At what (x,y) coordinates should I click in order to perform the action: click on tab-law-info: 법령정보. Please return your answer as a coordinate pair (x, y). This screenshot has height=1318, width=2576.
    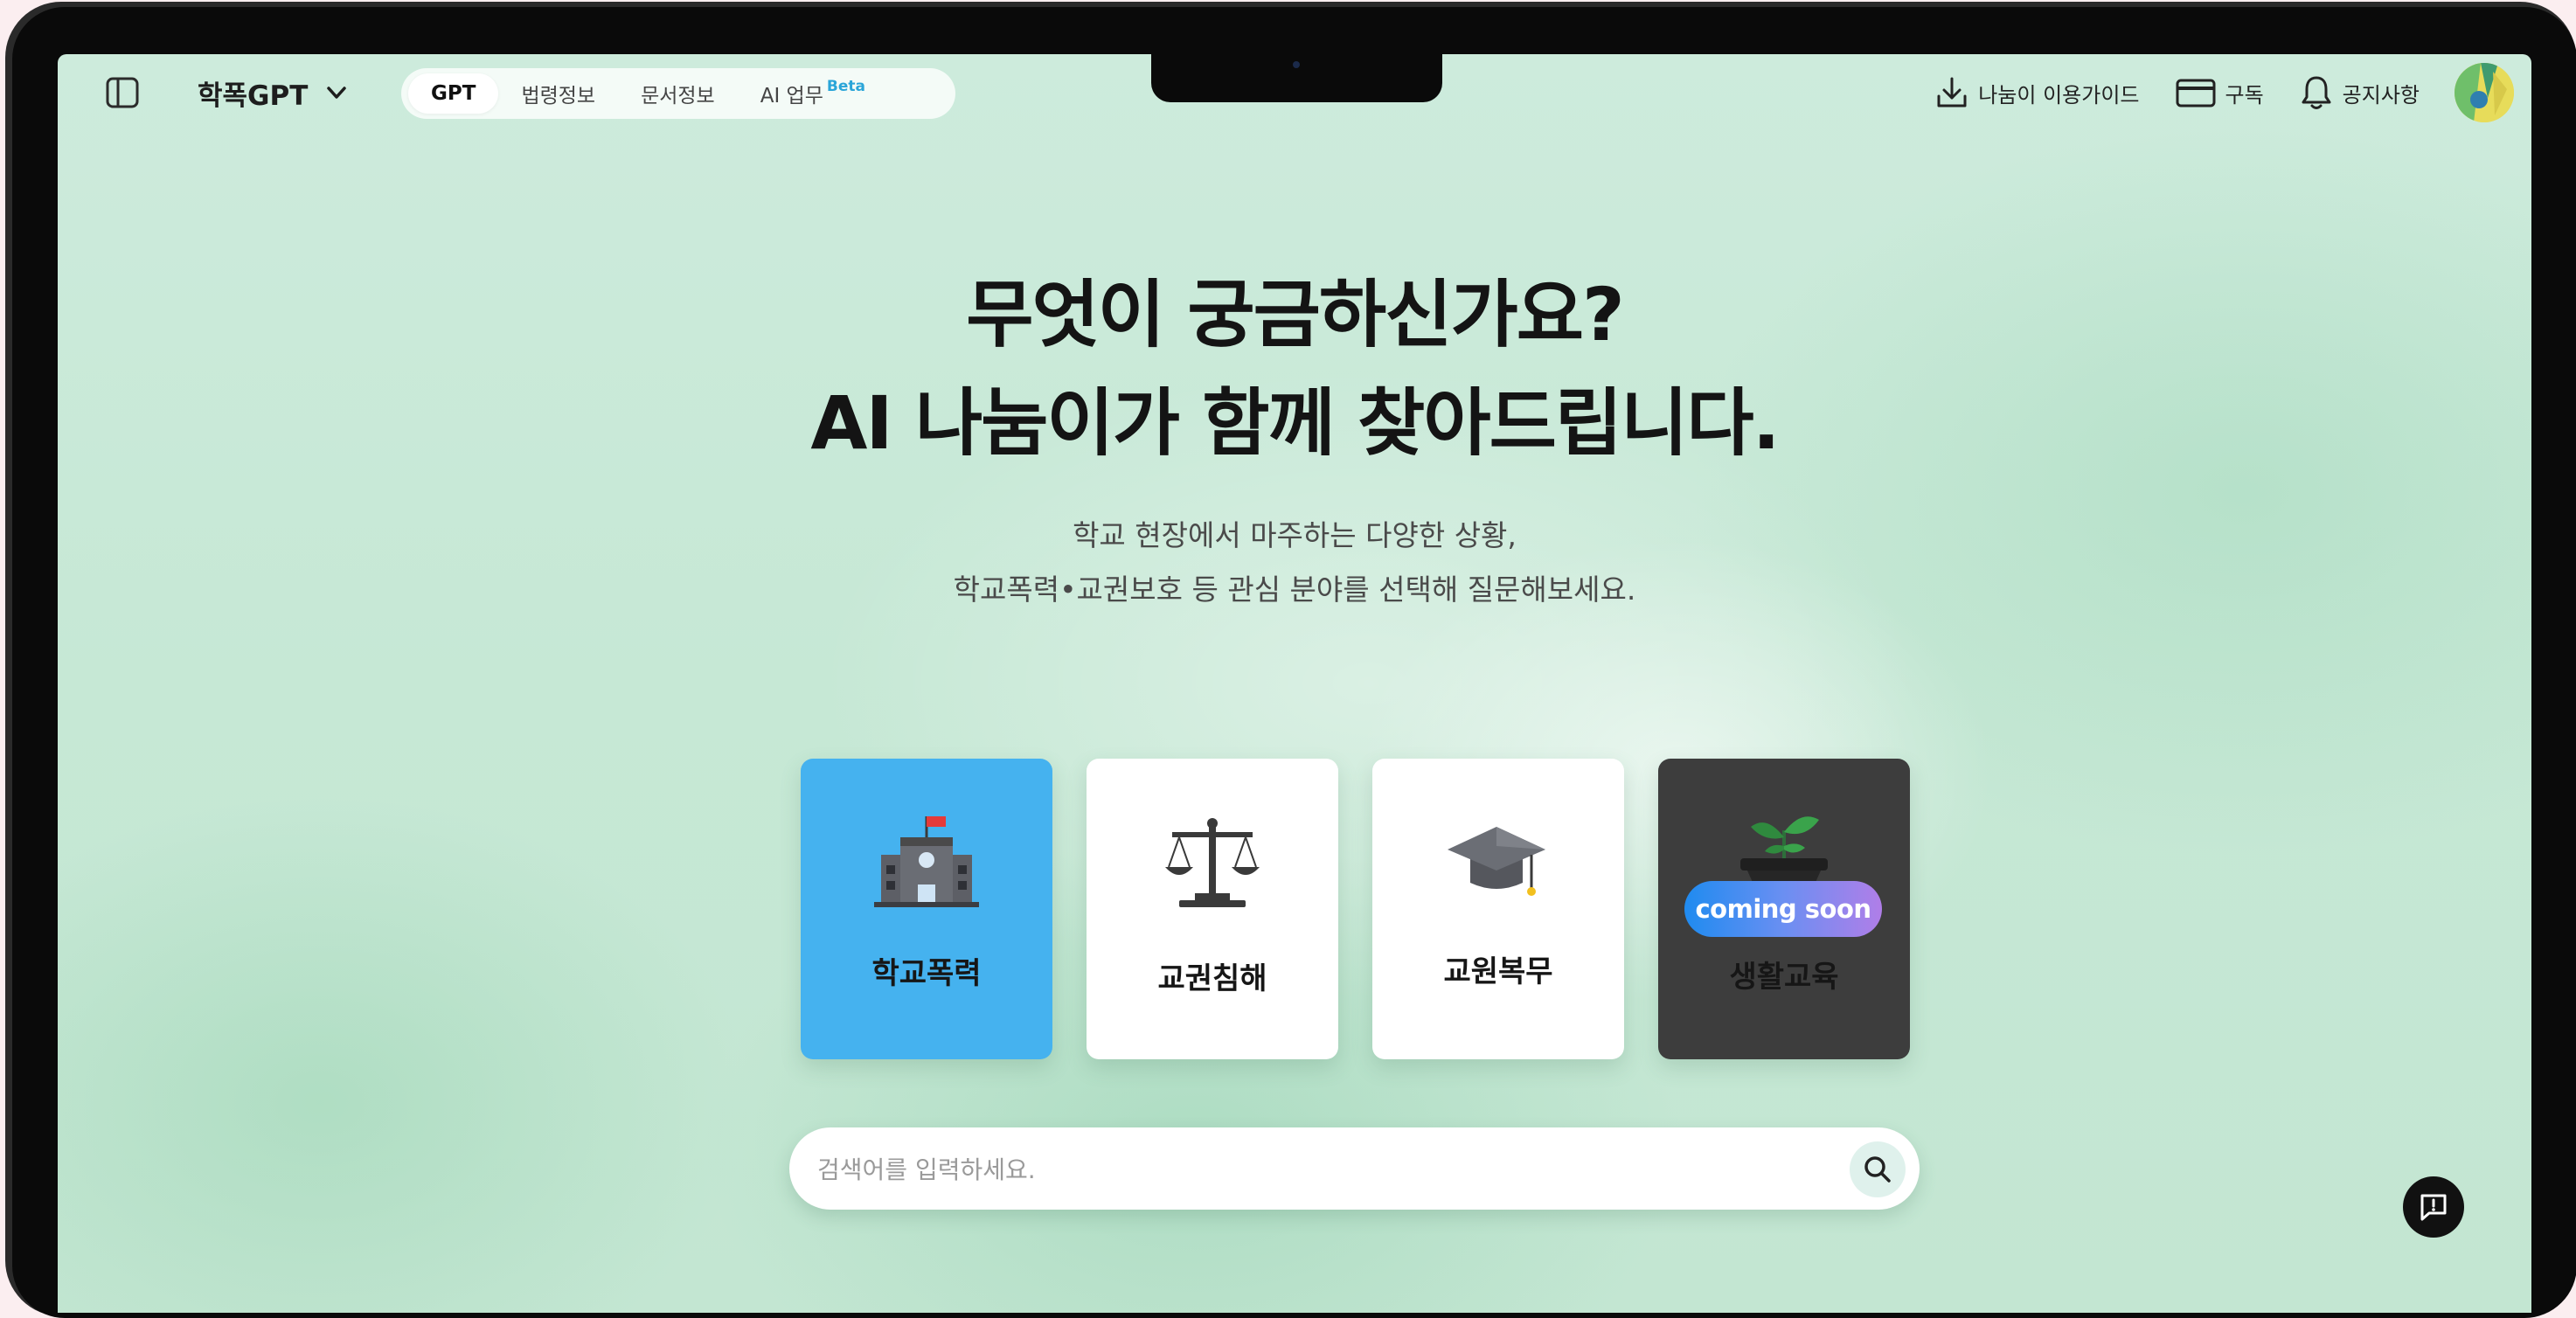
    Looking at the image, I should click on (558, 93).